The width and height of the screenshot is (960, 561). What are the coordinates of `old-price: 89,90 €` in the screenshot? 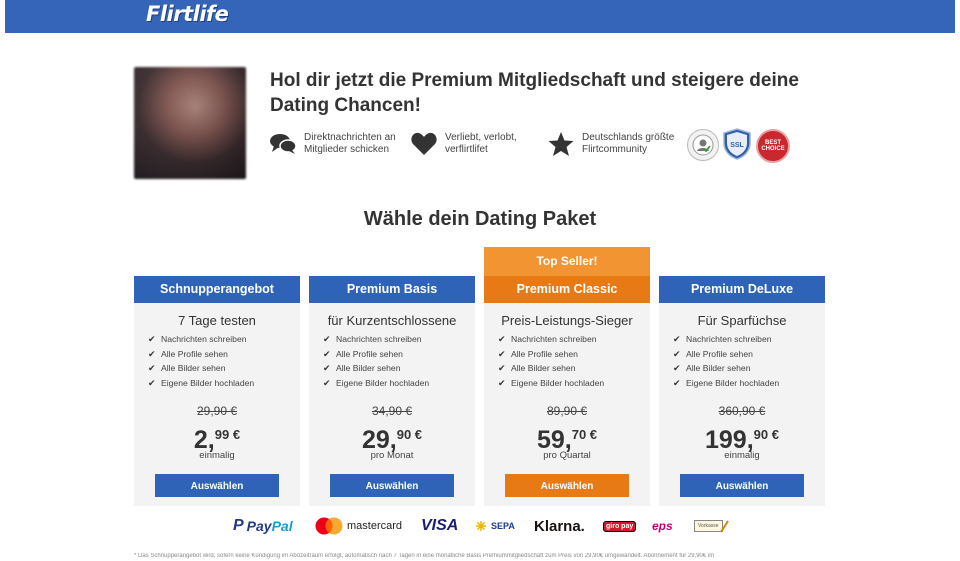 It's located at (567, 411).